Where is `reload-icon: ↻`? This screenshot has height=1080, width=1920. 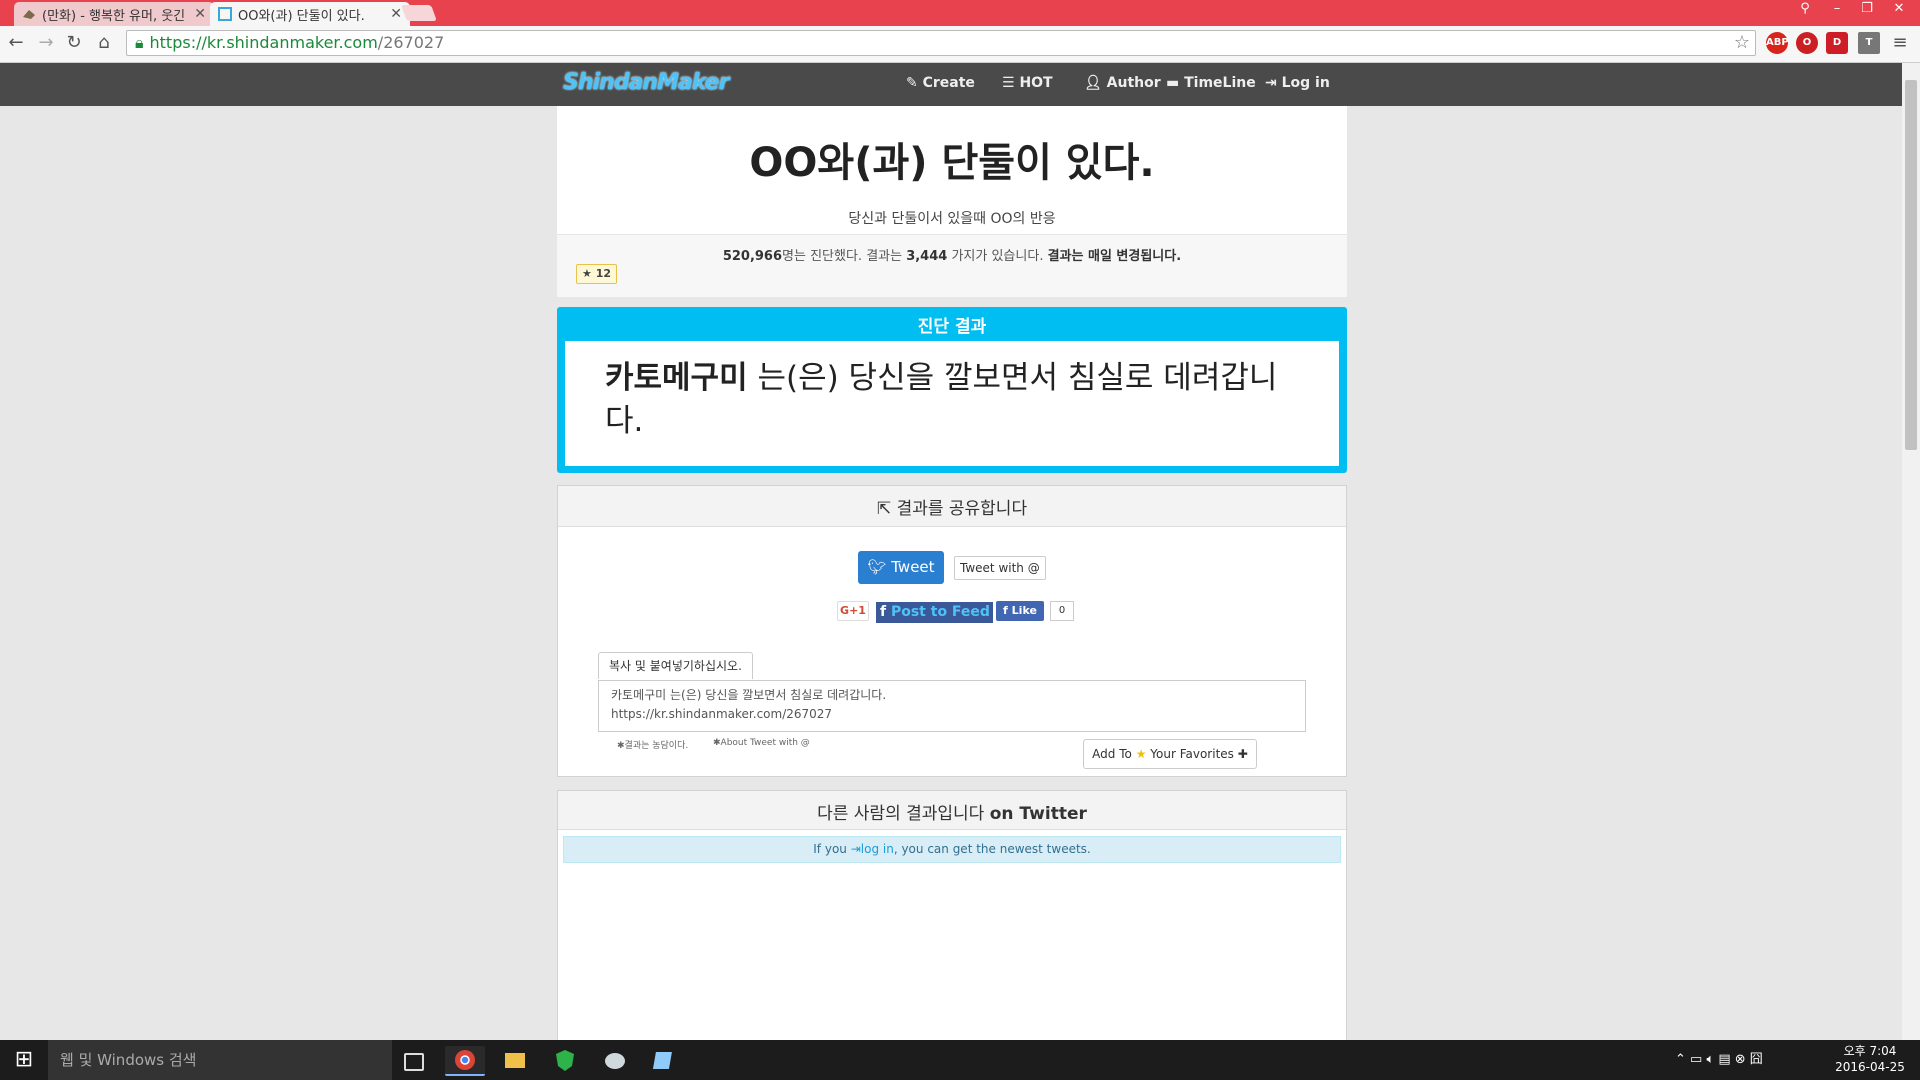
reload-icon: ↻ is located at coordinates (74, 43).